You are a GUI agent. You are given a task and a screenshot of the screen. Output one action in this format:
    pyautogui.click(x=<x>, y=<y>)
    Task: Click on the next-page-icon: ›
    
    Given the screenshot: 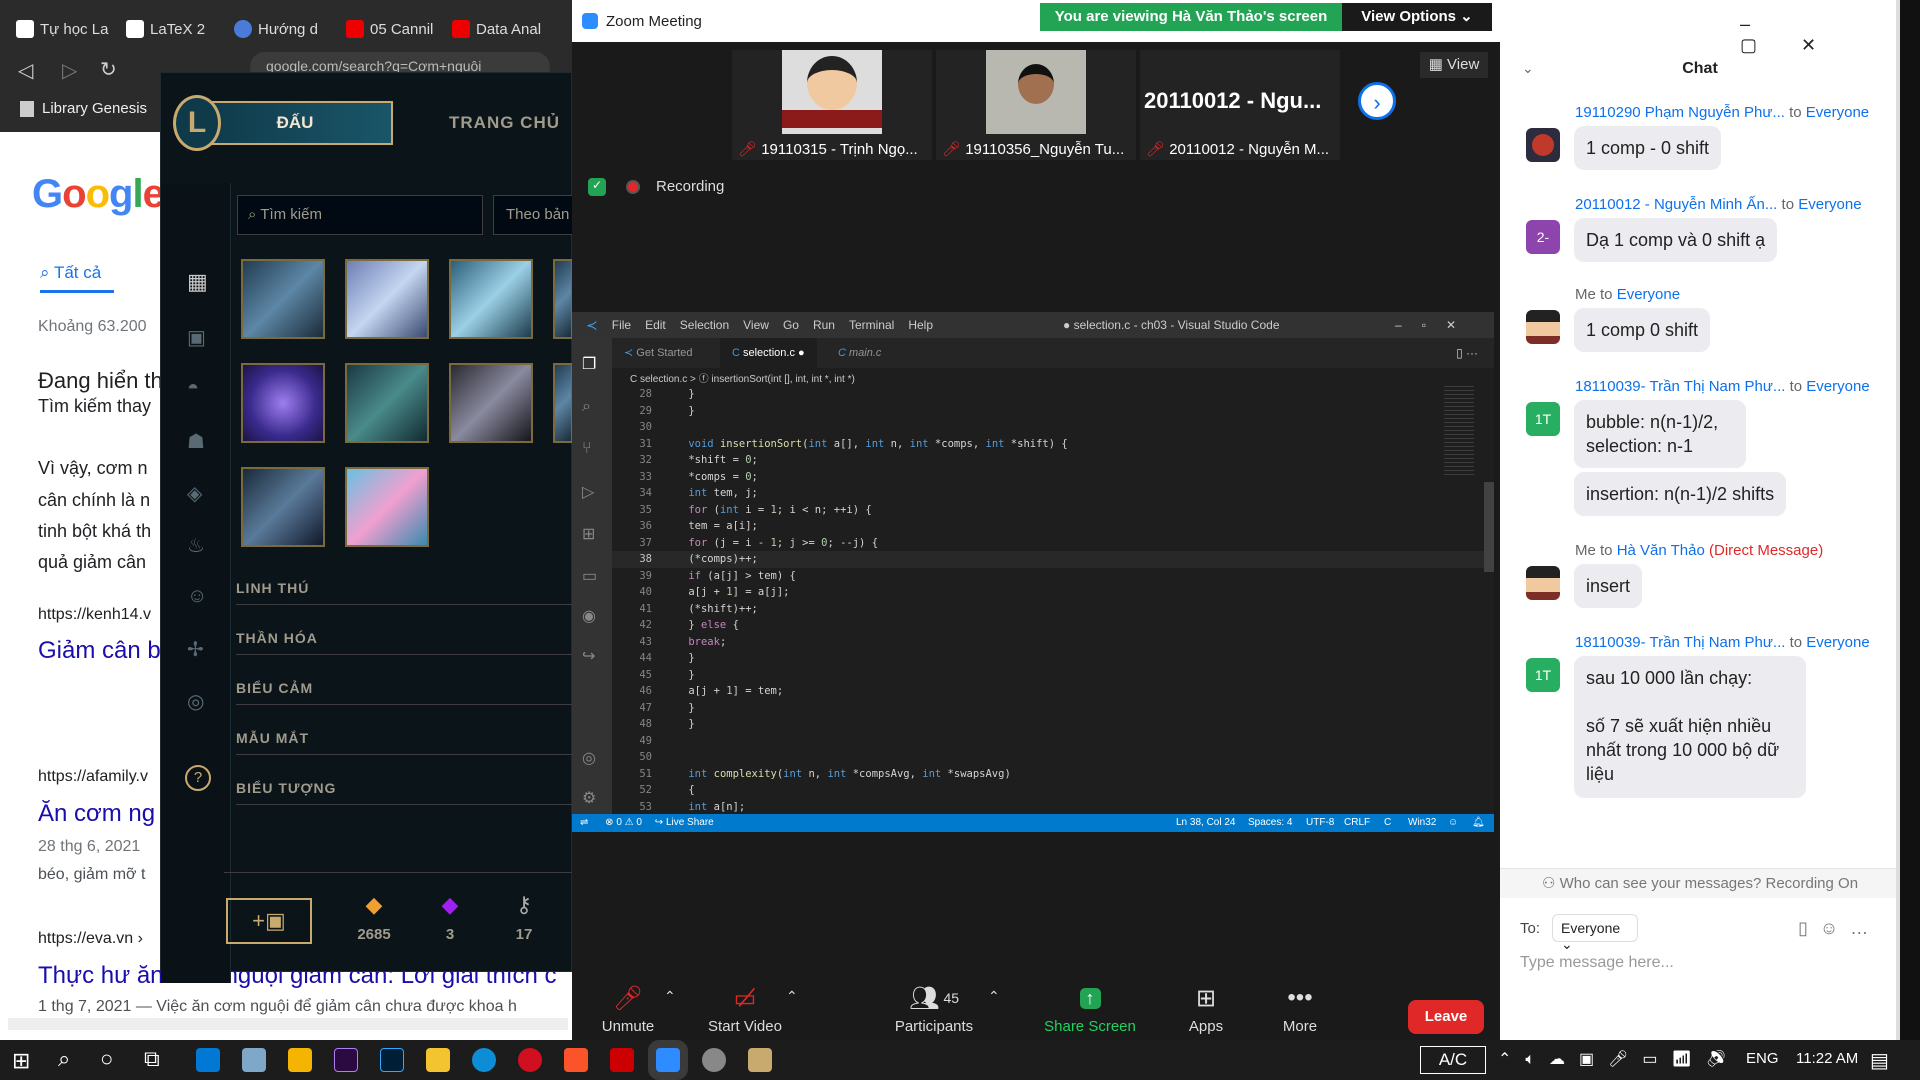 What is the action you would take?
    pyautogui.click(x=1377, y=101)
    